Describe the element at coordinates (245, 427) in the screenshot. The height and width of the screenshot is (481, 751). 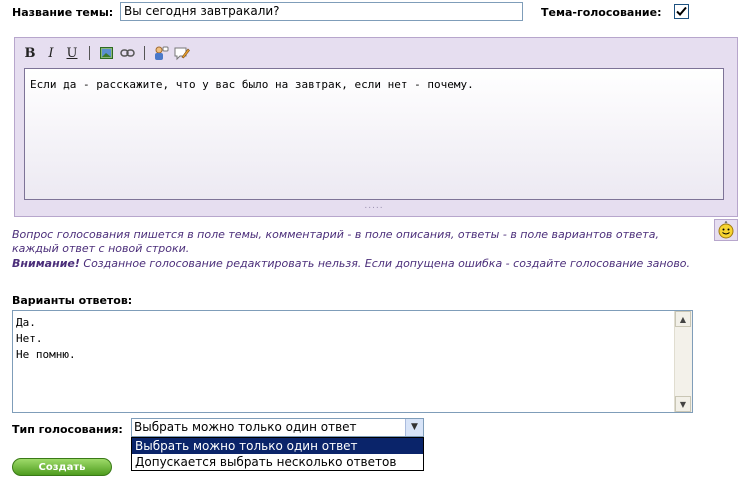
I see `vote-type-selected: Выбрать можно только один ответ` at that location.